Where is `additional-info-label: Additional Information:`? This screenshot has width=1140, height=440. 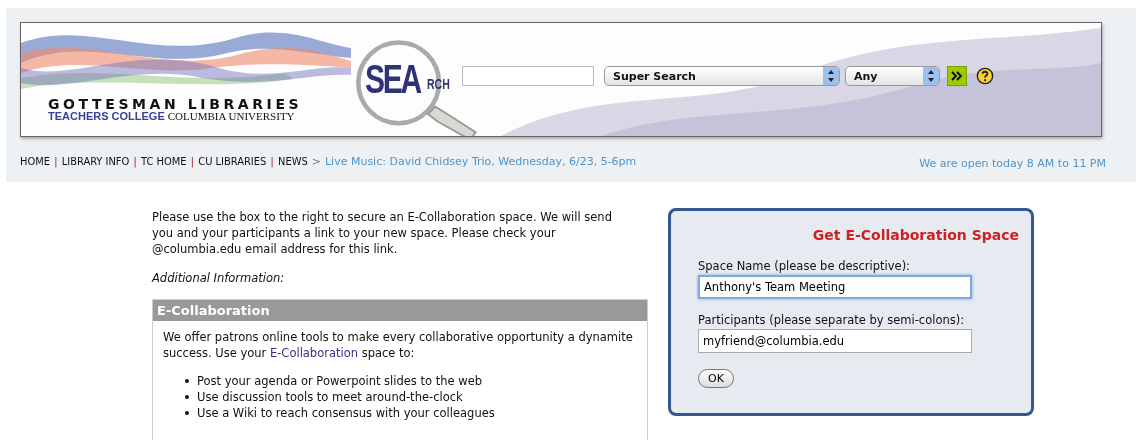 additional-info-label: Additional Information: is located at coordinates (219, 278).